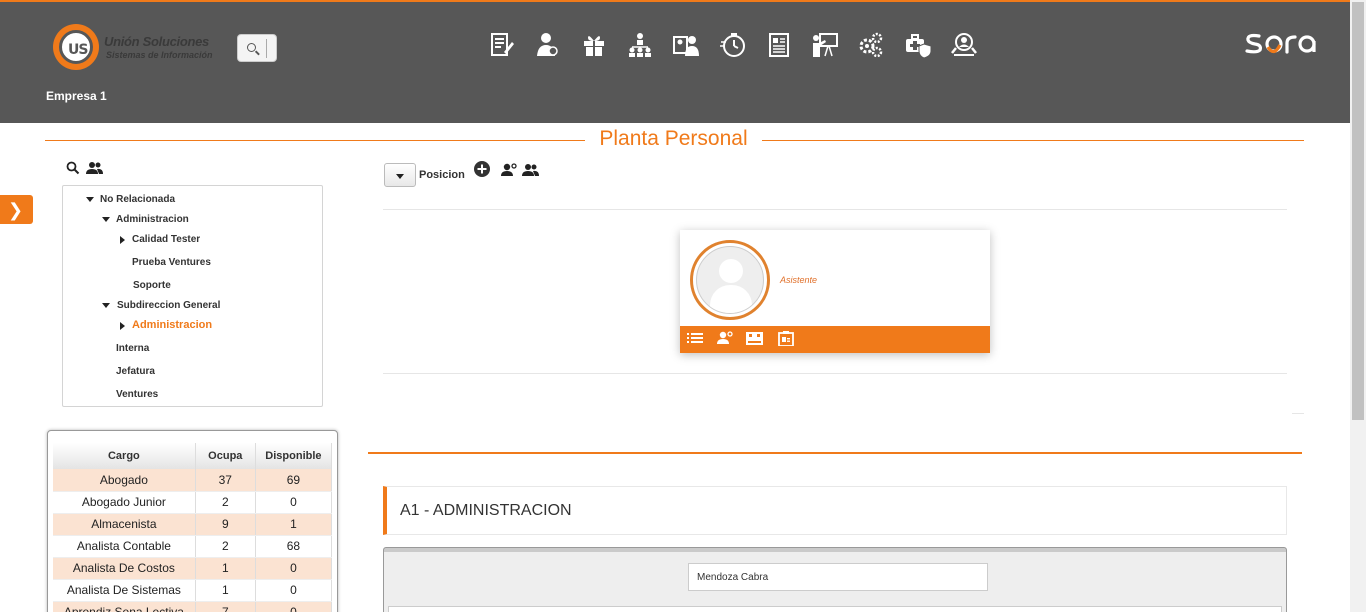 This screenshot has width=1366, height=612. Describe the element at coordinates (871, 45) in the screenshot. I see `settings-gears-icon` at that location.